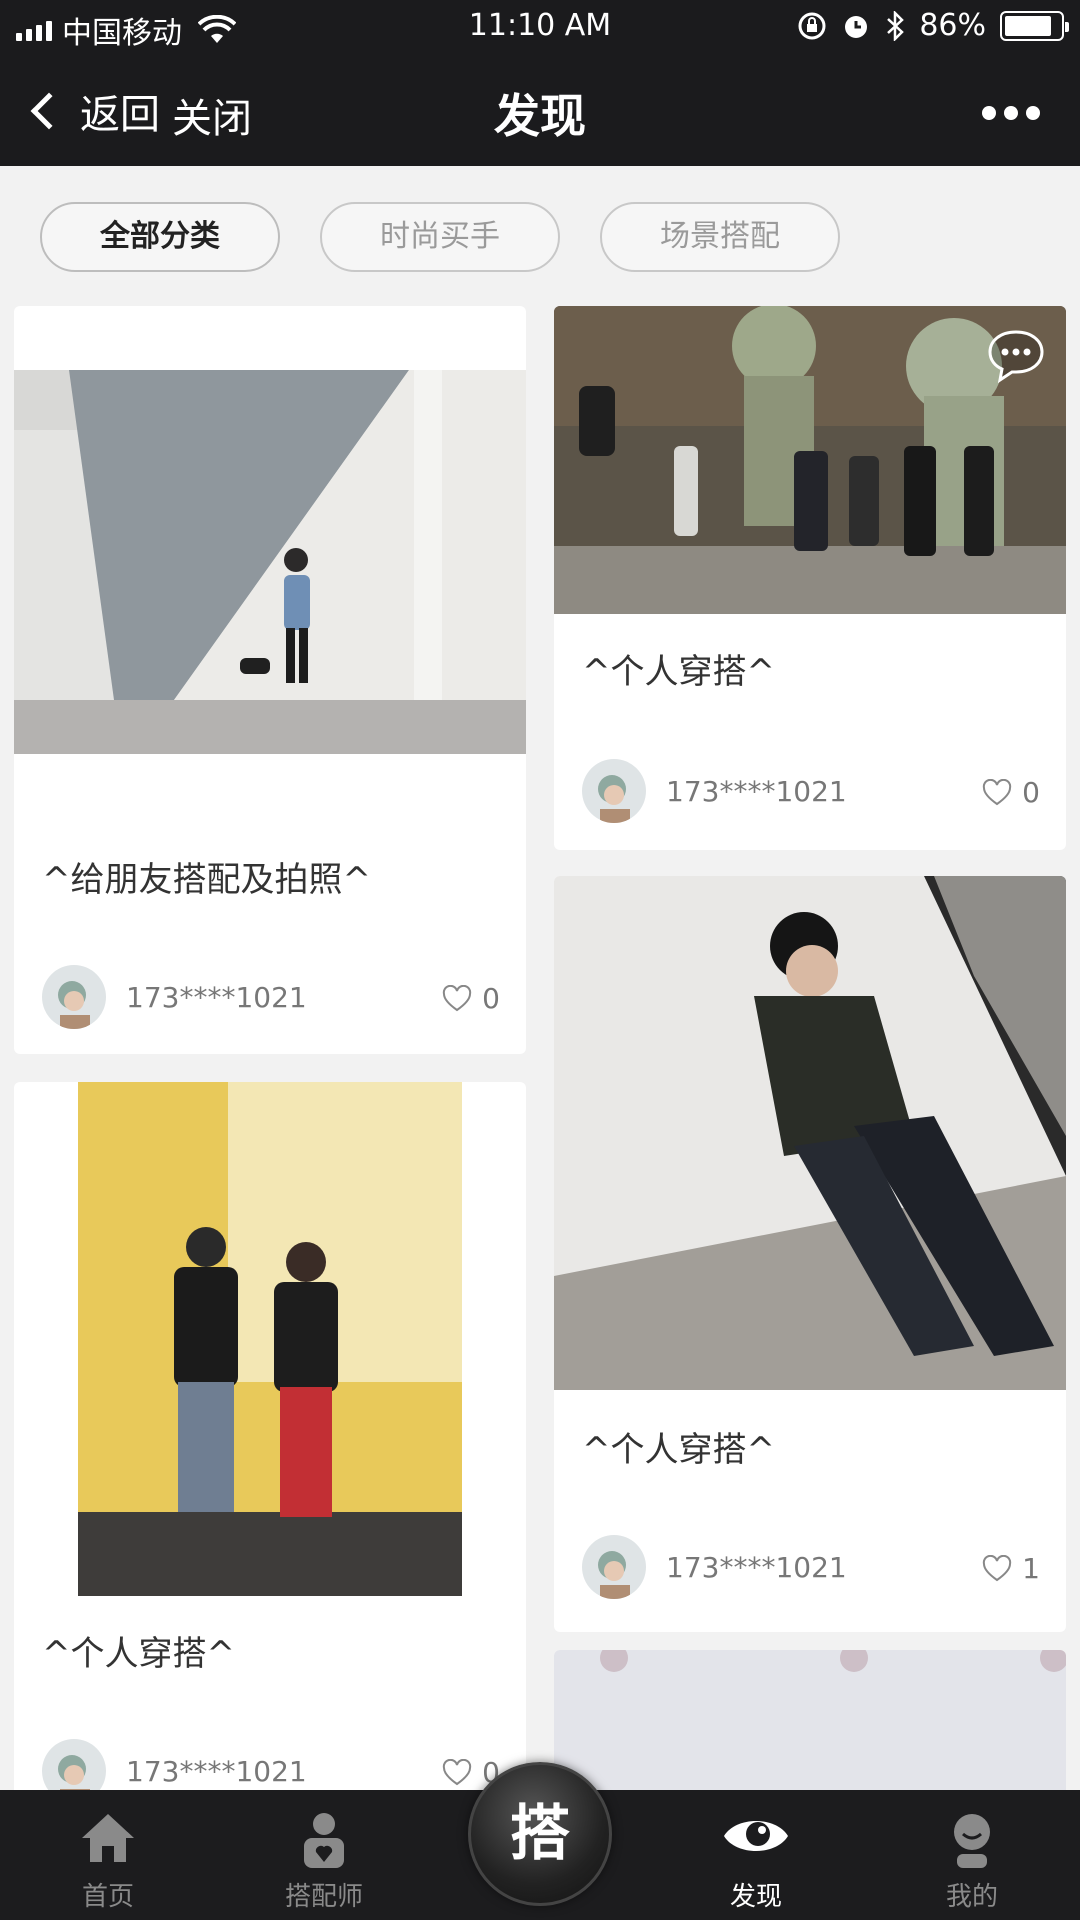  Describe the element at coordinates (108, 1838) in the screenshot. I see `home-icon` at that location.